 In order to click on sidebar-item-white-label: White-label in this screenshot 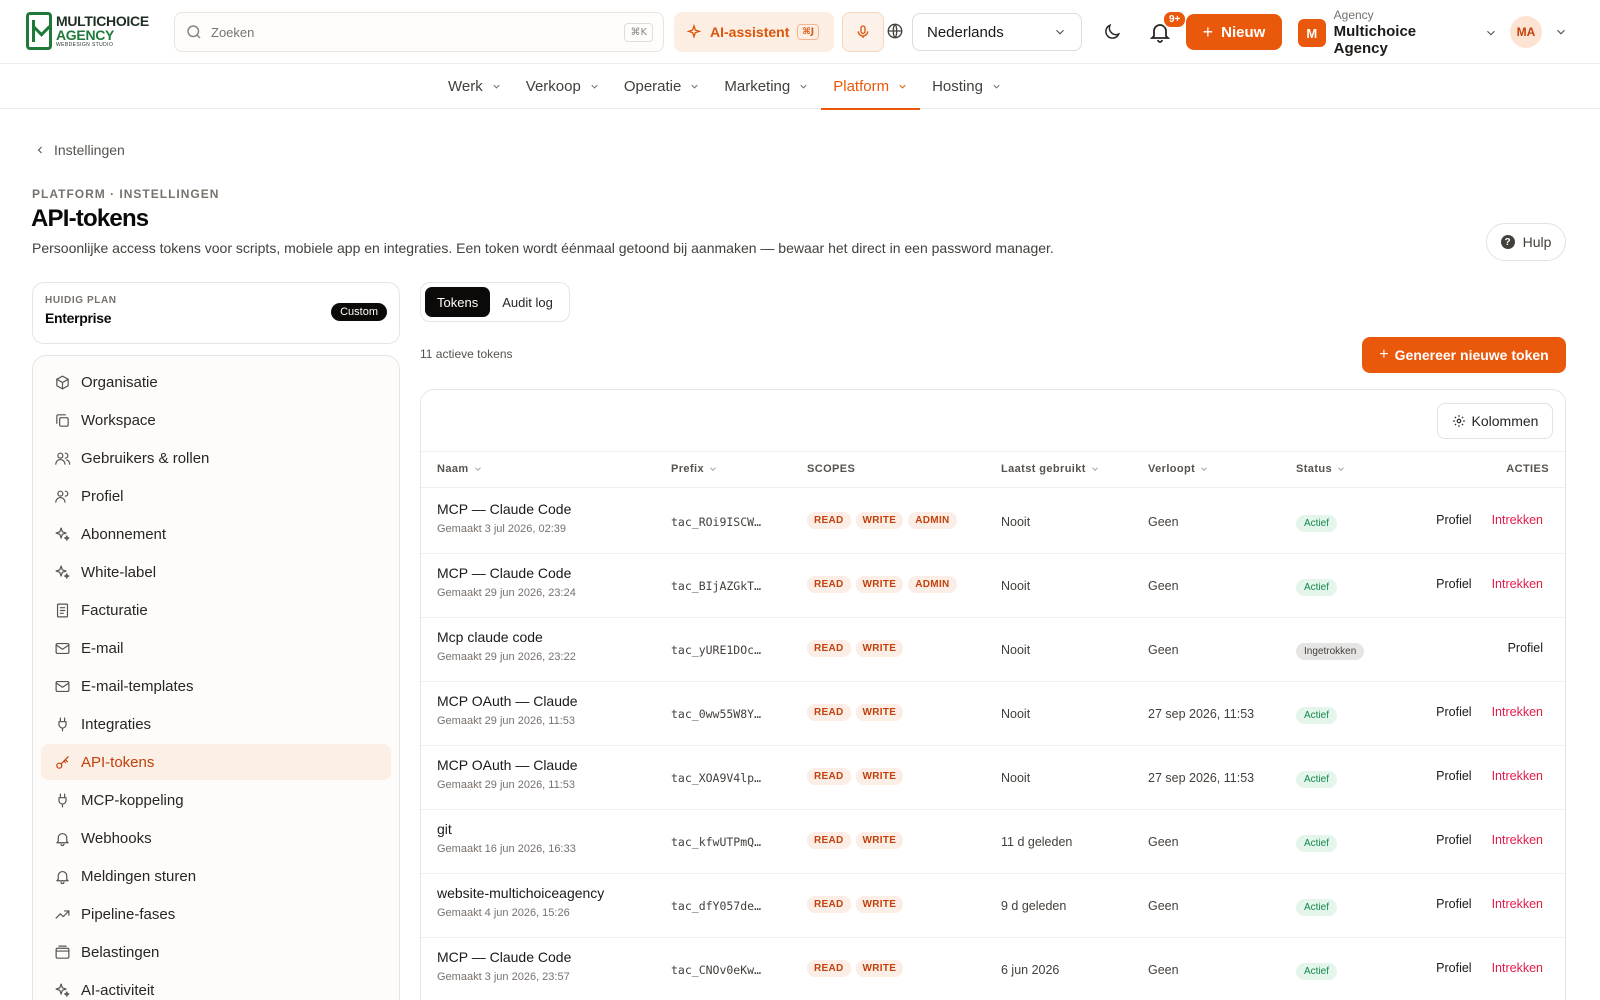, I will do `click(216, 572)`.